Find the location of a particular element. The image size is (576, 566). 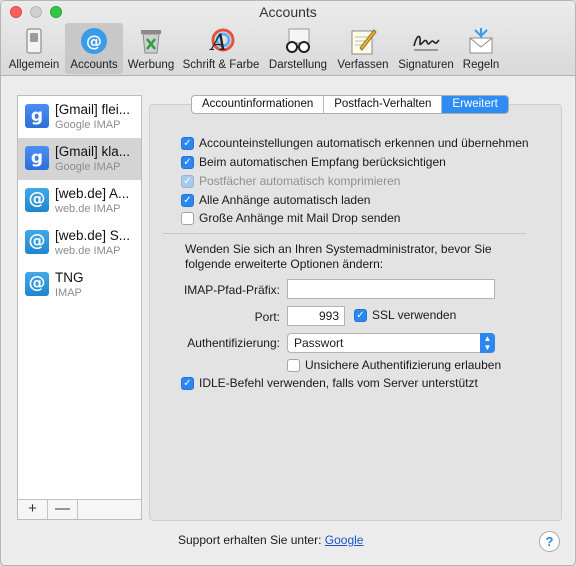

tab-postfach-verhalten: Postfach-Verhalten is located at coordinates (383, 104).